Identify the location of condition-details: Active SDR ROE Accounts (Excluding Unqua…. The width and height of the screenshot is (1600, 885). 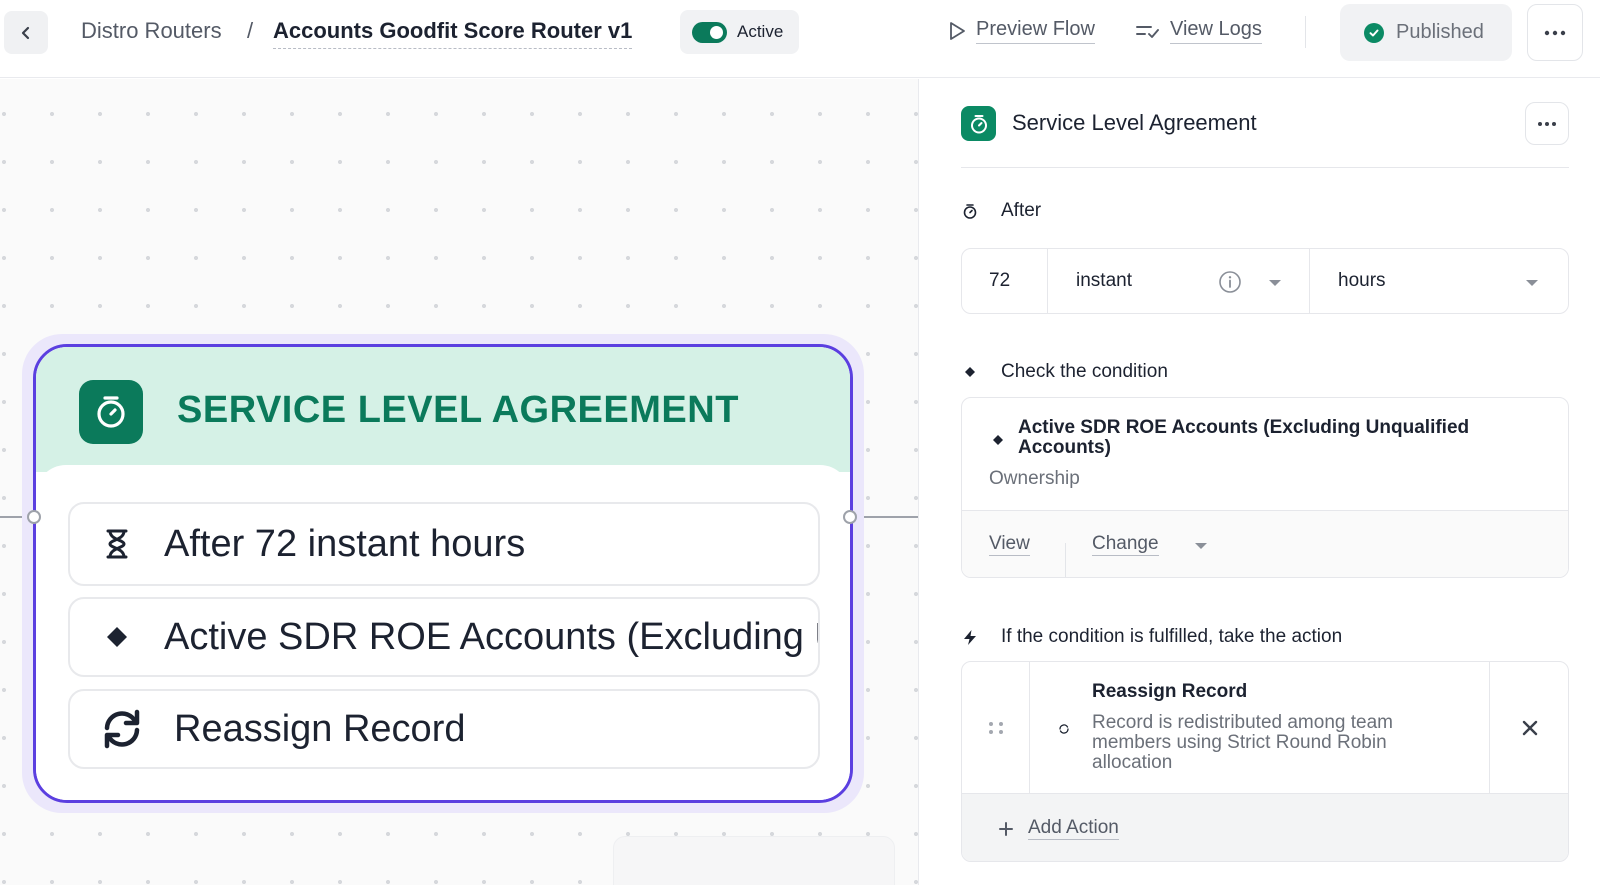
(1265, 454).